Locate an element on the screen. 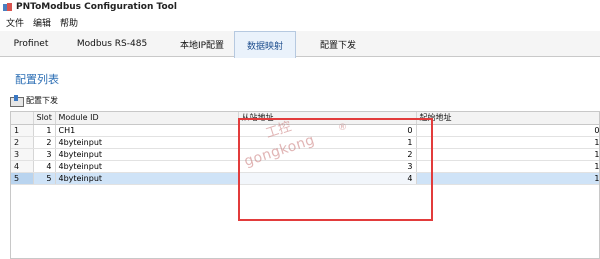 This screenshot has width=600, height=259. slave-address-cell: 2 is located at coordinates (327, 154).